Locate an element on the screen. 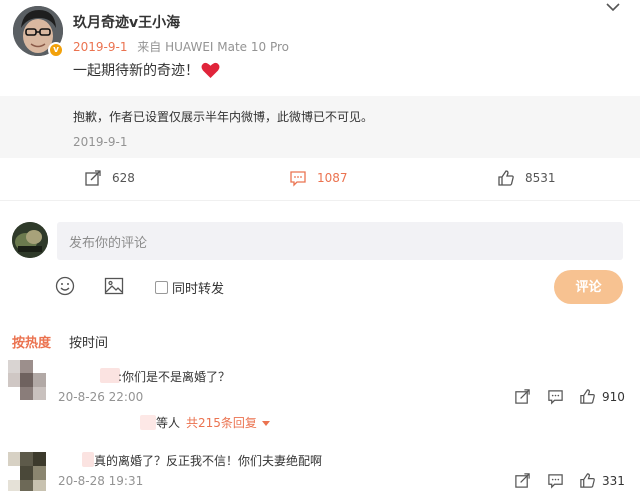 The image size is (640, 491). comment-icon is located at coordinates (298, 179).